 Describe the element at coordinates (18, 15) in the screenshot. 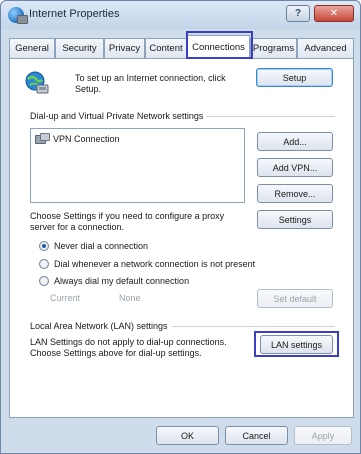

I see `internet-globe-icon` at that location.